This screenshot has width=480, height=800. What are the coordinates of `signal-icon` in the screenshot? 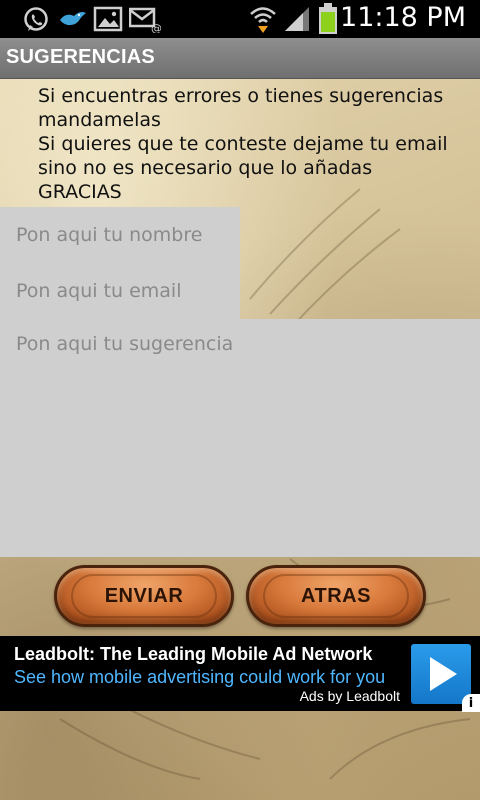 It's located at (297, 21).